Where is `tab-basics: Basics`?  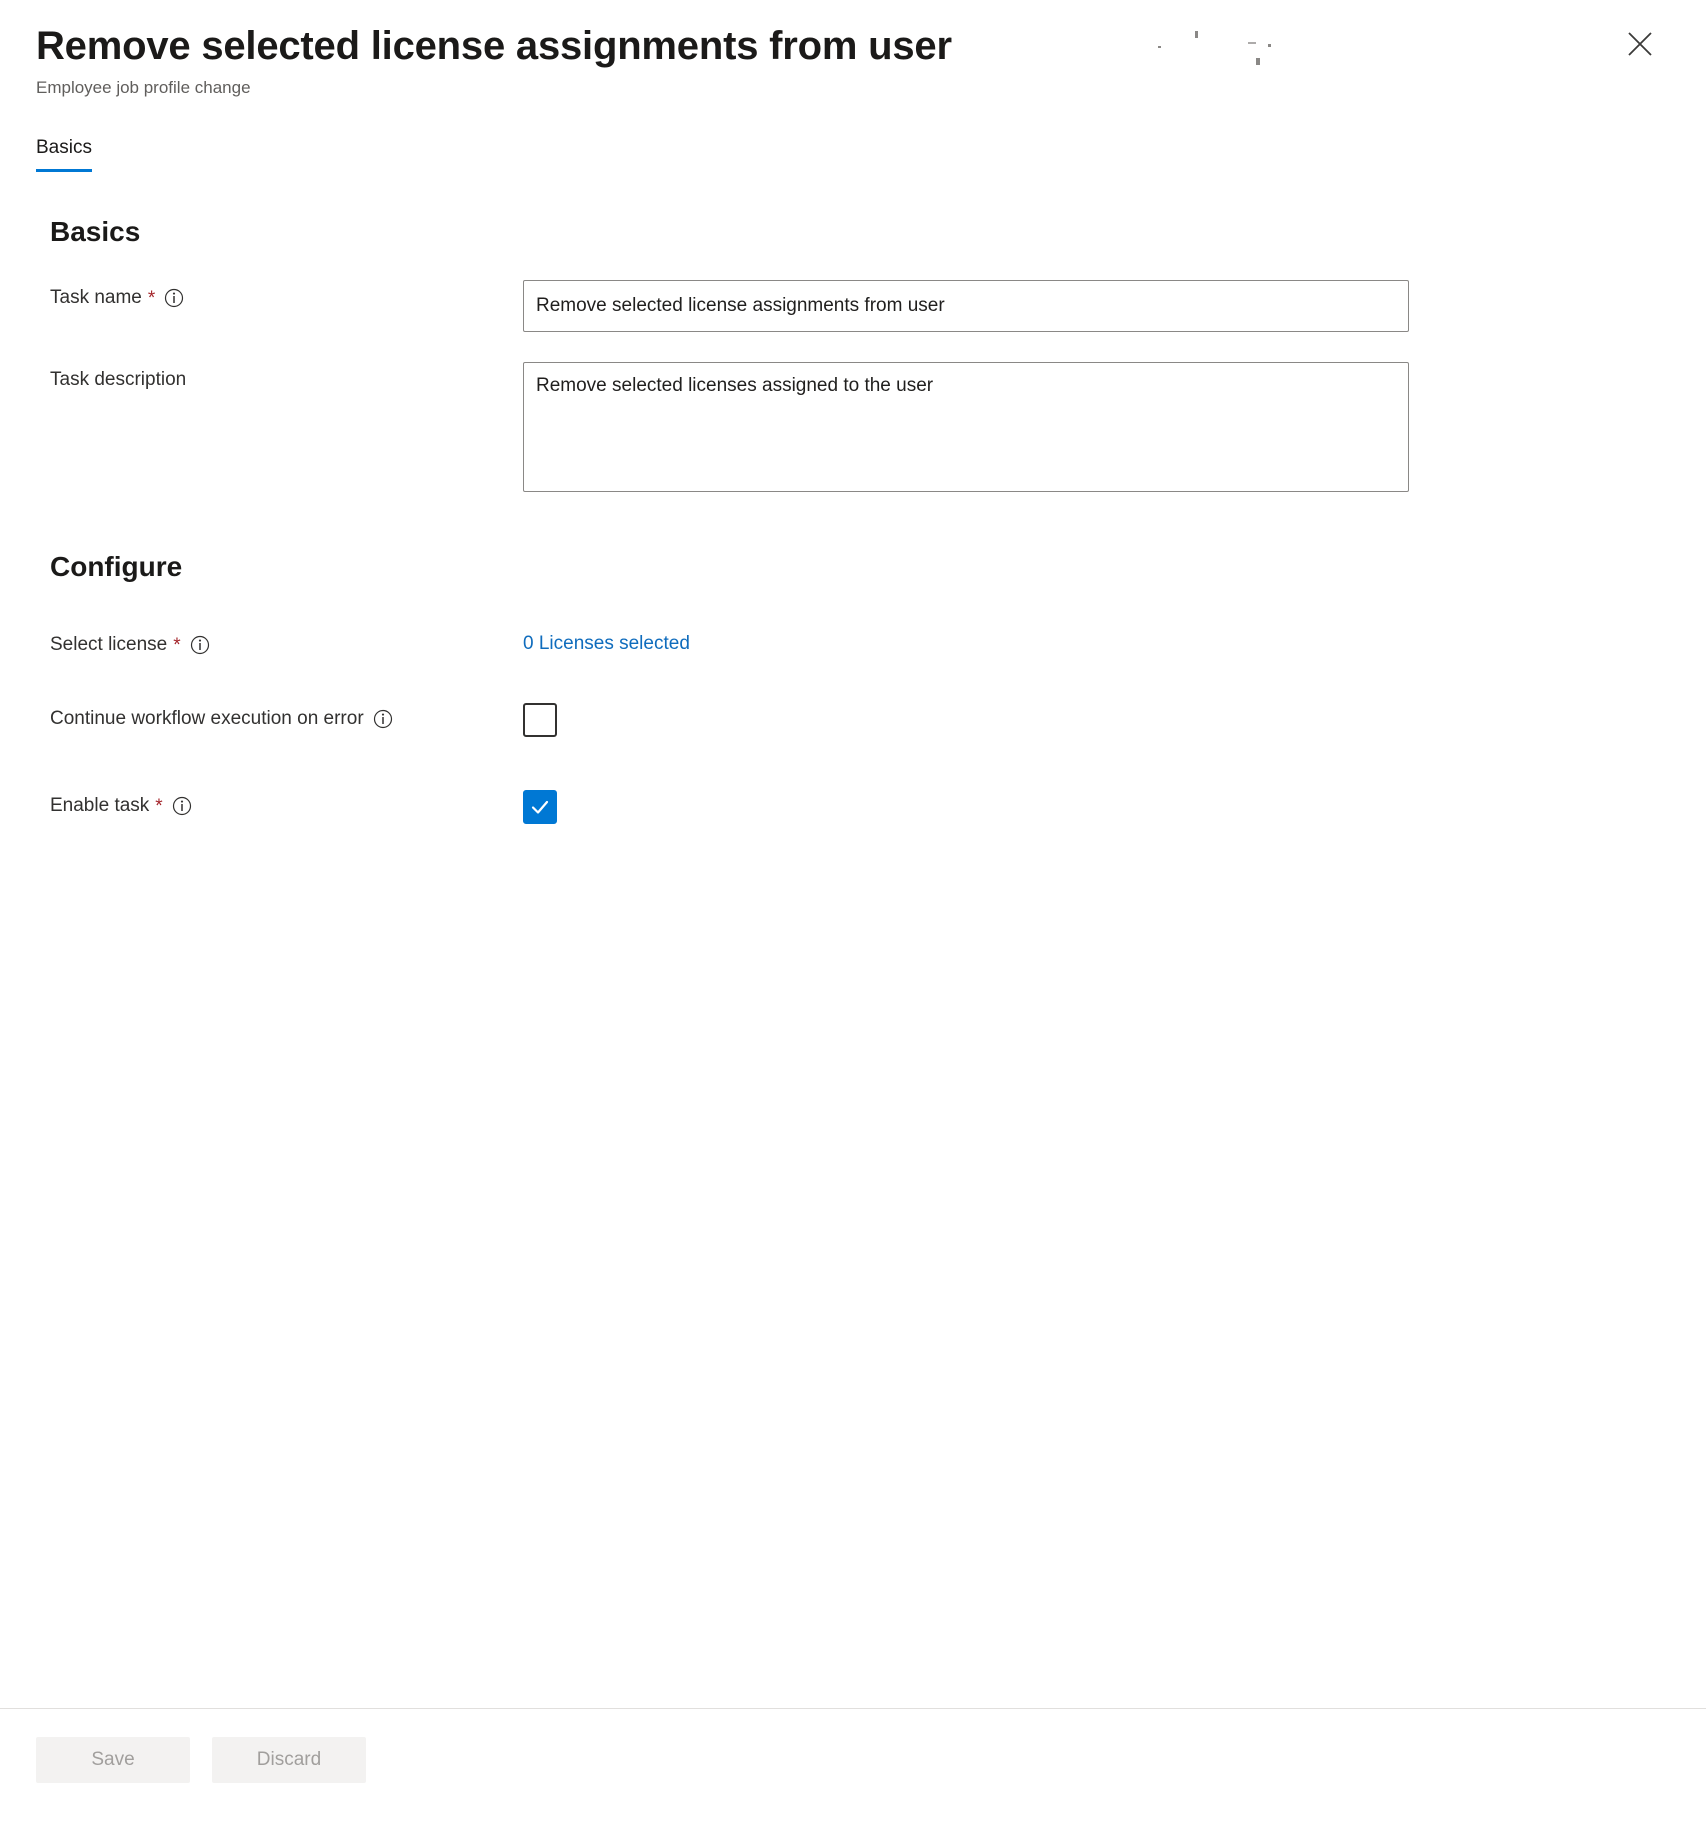 tab-basics: Basics is located at coordinates (64, 154).